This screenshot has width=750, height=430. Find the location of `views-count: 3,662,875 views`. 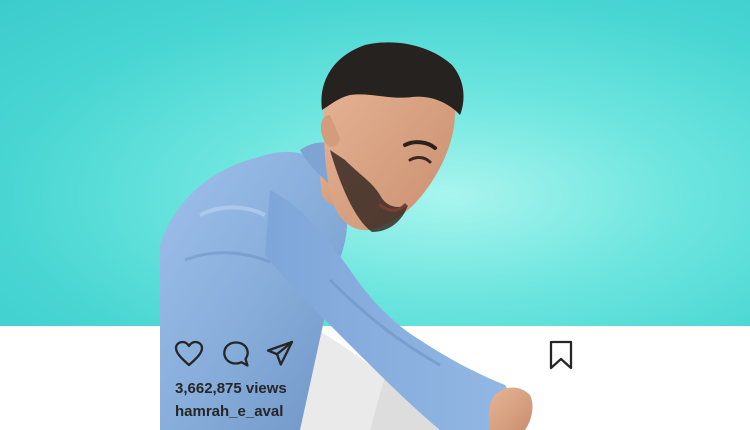

views-count: 3,662,875 views is located at coordinates (231, 388).